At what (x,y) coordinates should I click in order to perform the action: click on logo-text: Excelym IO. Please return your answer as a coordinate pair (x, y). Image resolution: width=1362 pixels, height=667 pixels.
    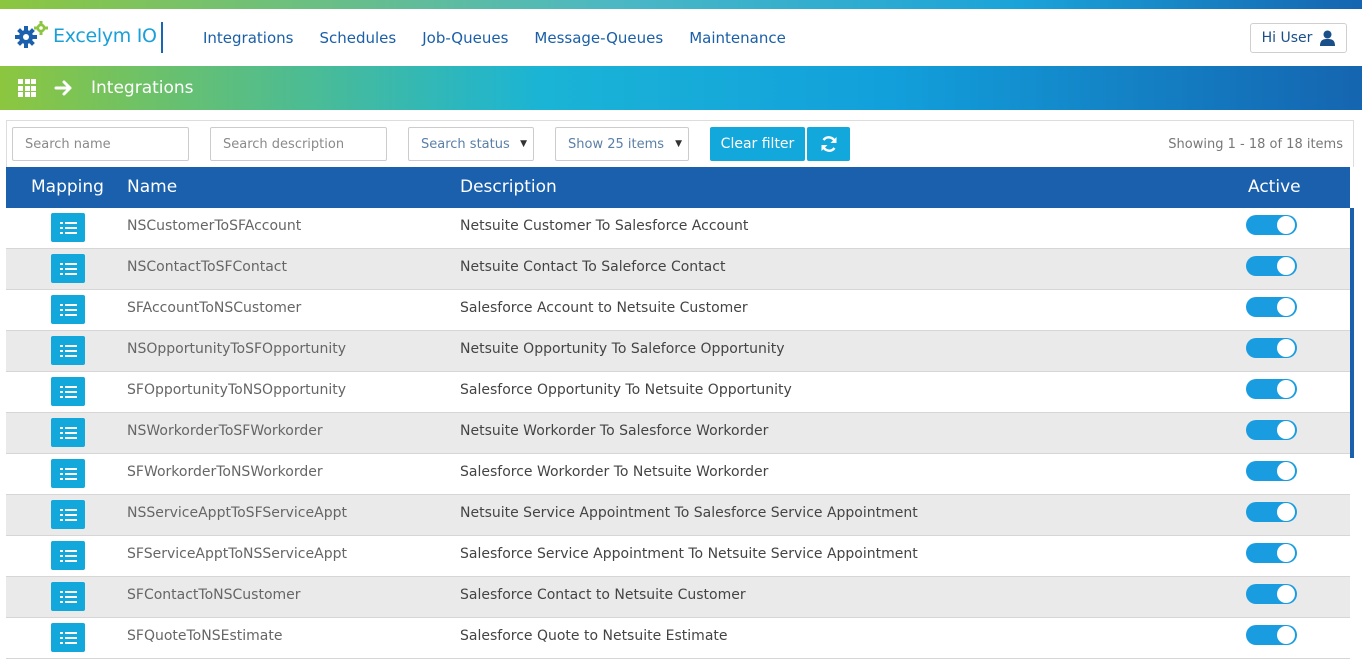
    Looking at the image, I should click on (105, 36).